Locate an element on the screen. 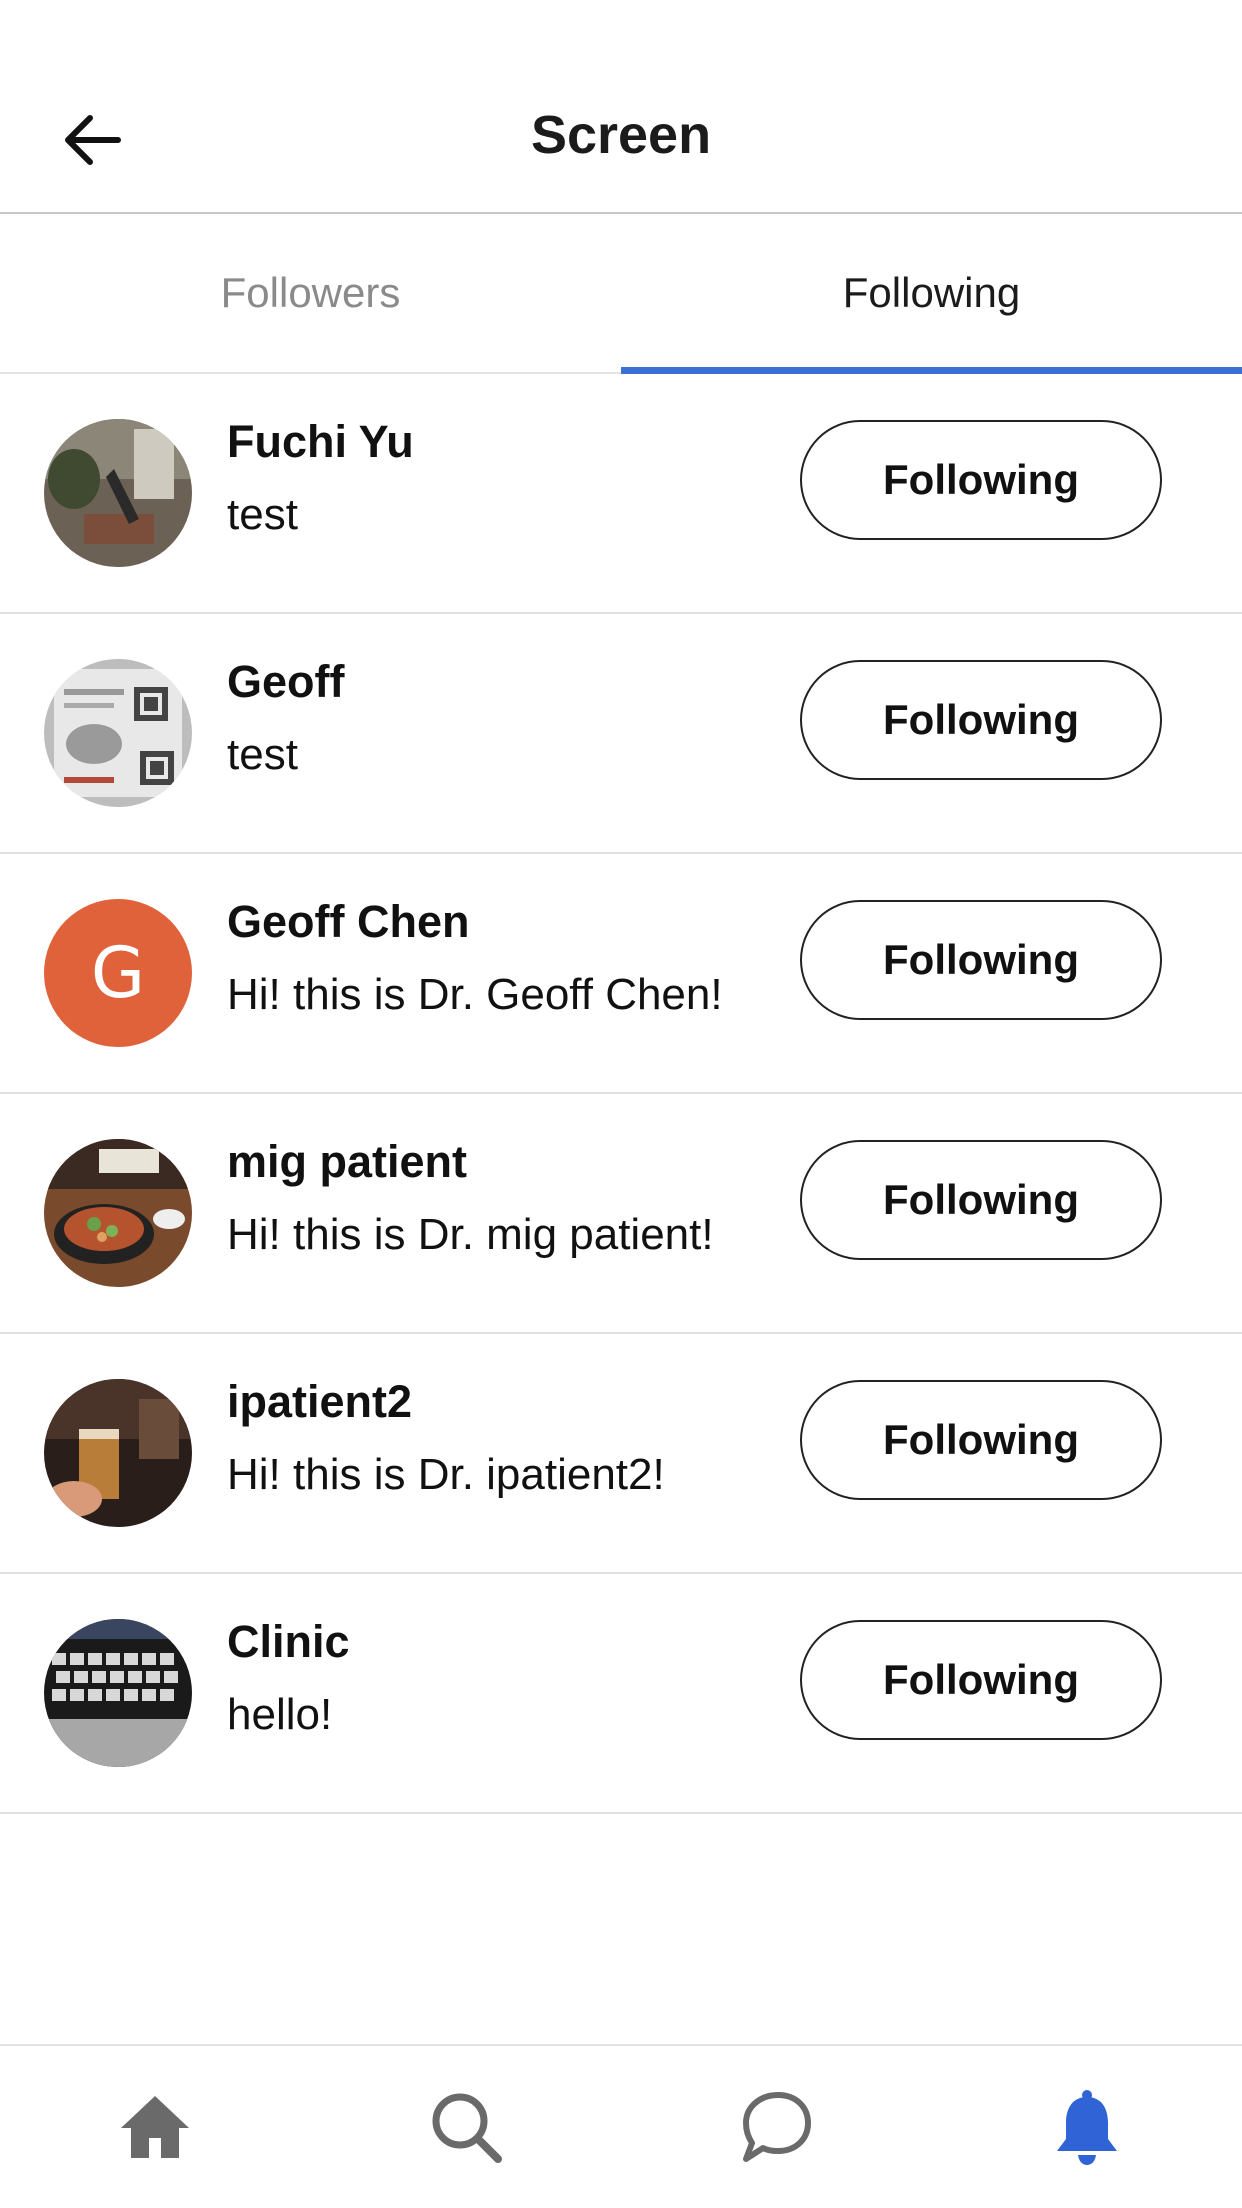  tab-label: Followers is located at coordinates (310, 292).